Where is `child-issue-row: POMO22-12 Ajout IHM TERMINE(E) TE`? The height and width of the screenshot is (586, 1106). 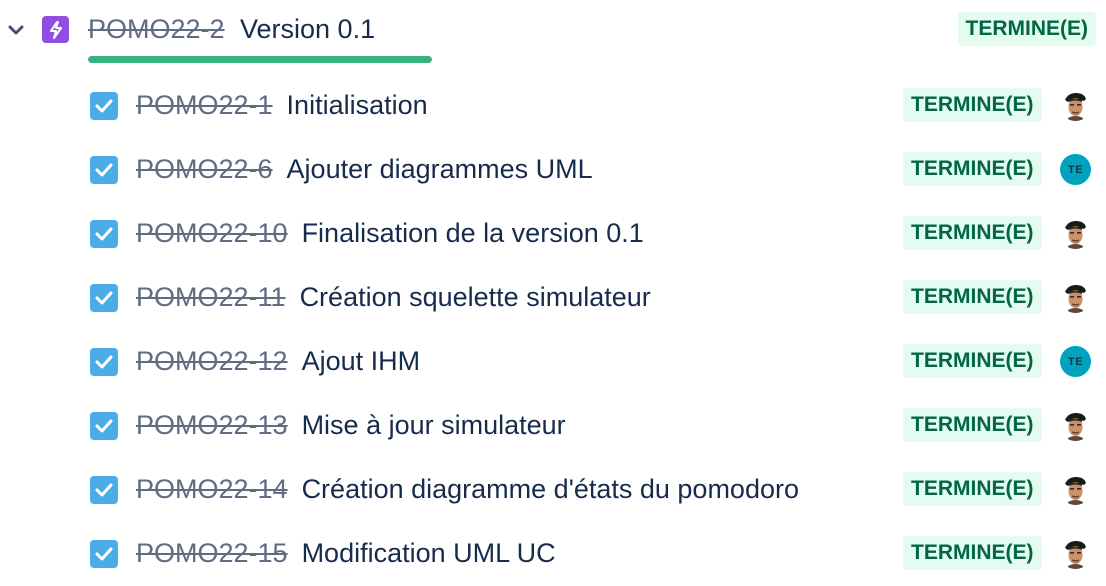 child-issue-row: POMO22-12 Ajout IHM TERMINE(E) TE is located at coordinates (553, 362).